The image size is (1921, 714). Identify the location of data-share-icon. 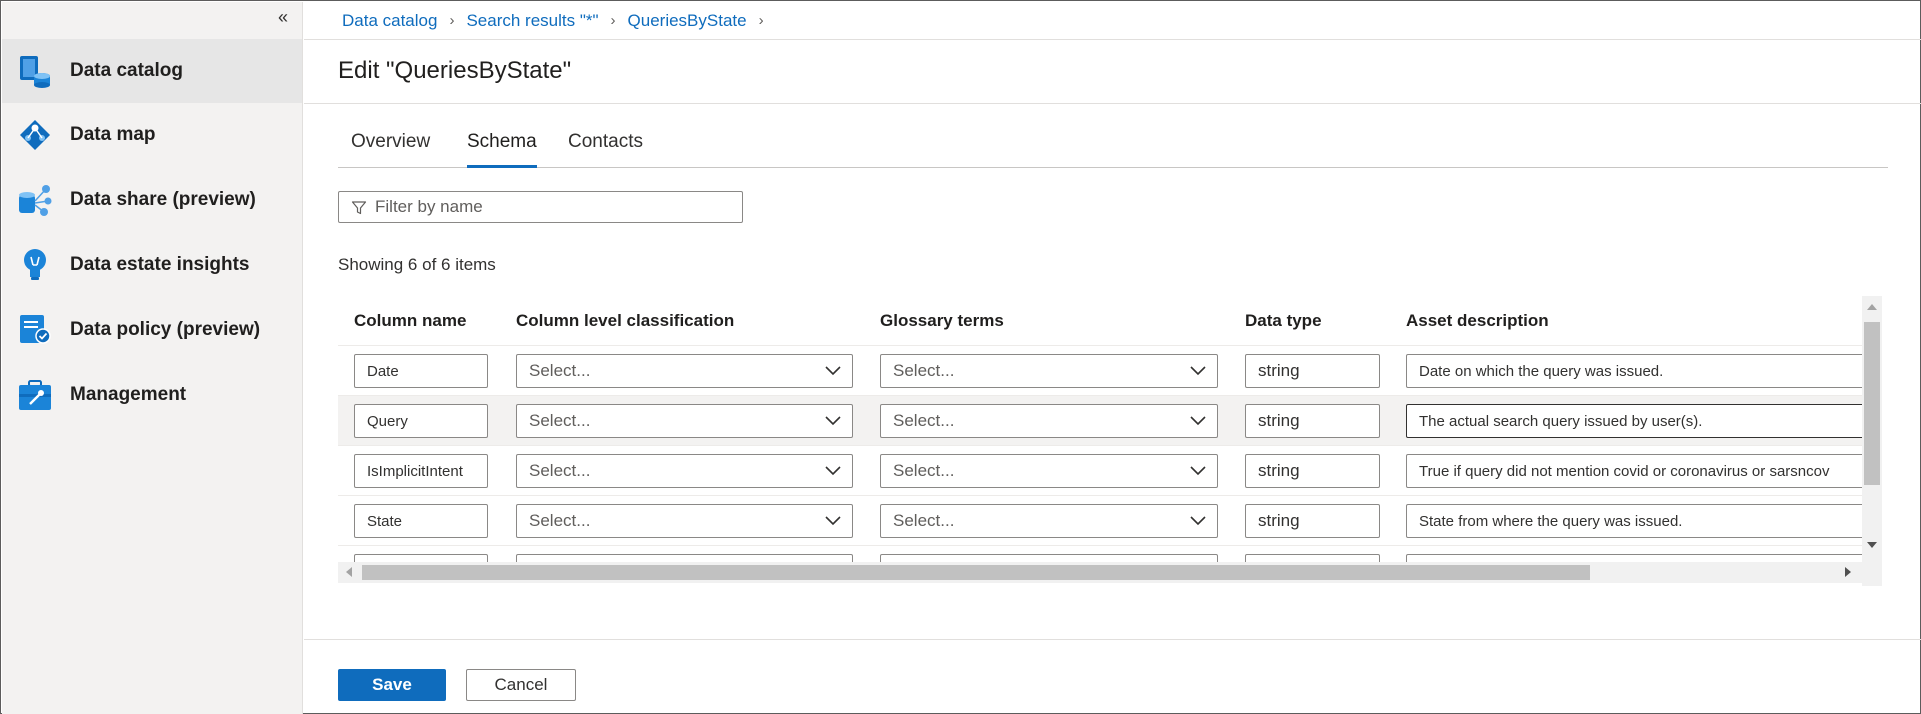
(35, 200).